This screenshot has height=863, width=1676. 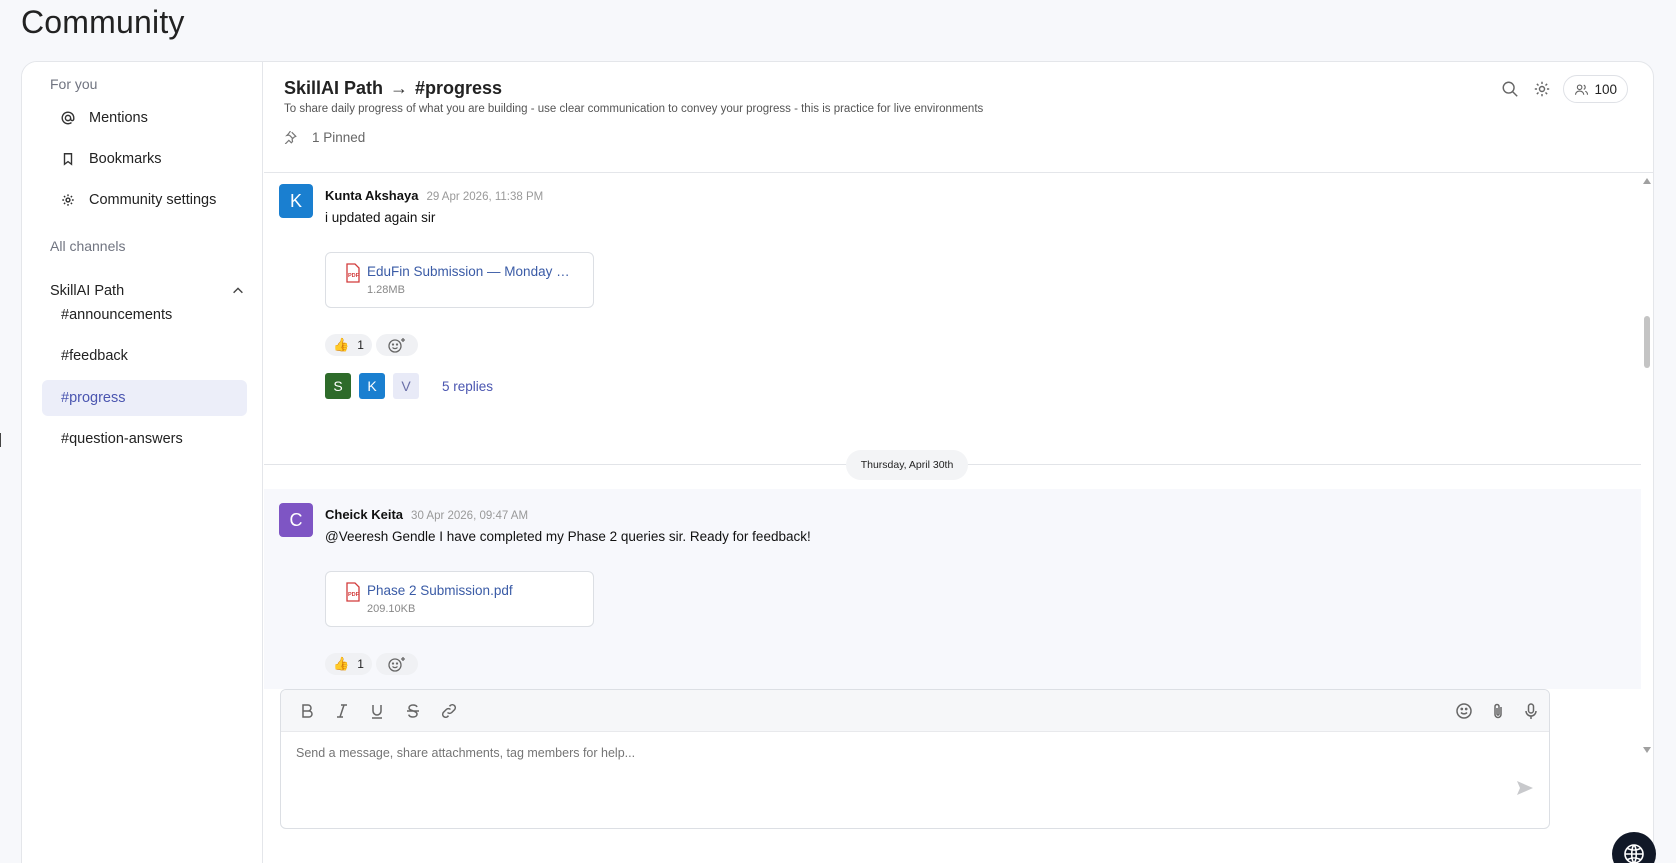 What do you see at coordinates (459, 88) in the screenshot?
I see `channel-name: #progress` at bounding box center [459, 88].